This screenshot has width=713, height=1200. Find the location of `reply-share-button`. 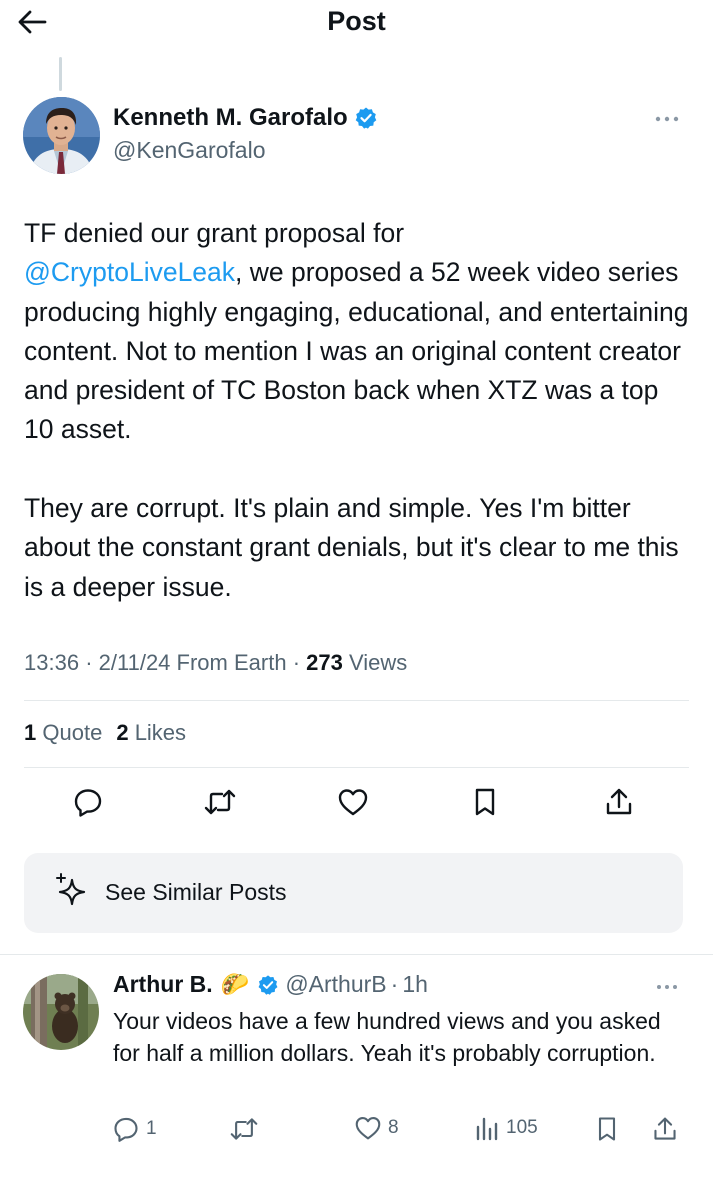

reply-share-button is located at coordinates (665, 1129).